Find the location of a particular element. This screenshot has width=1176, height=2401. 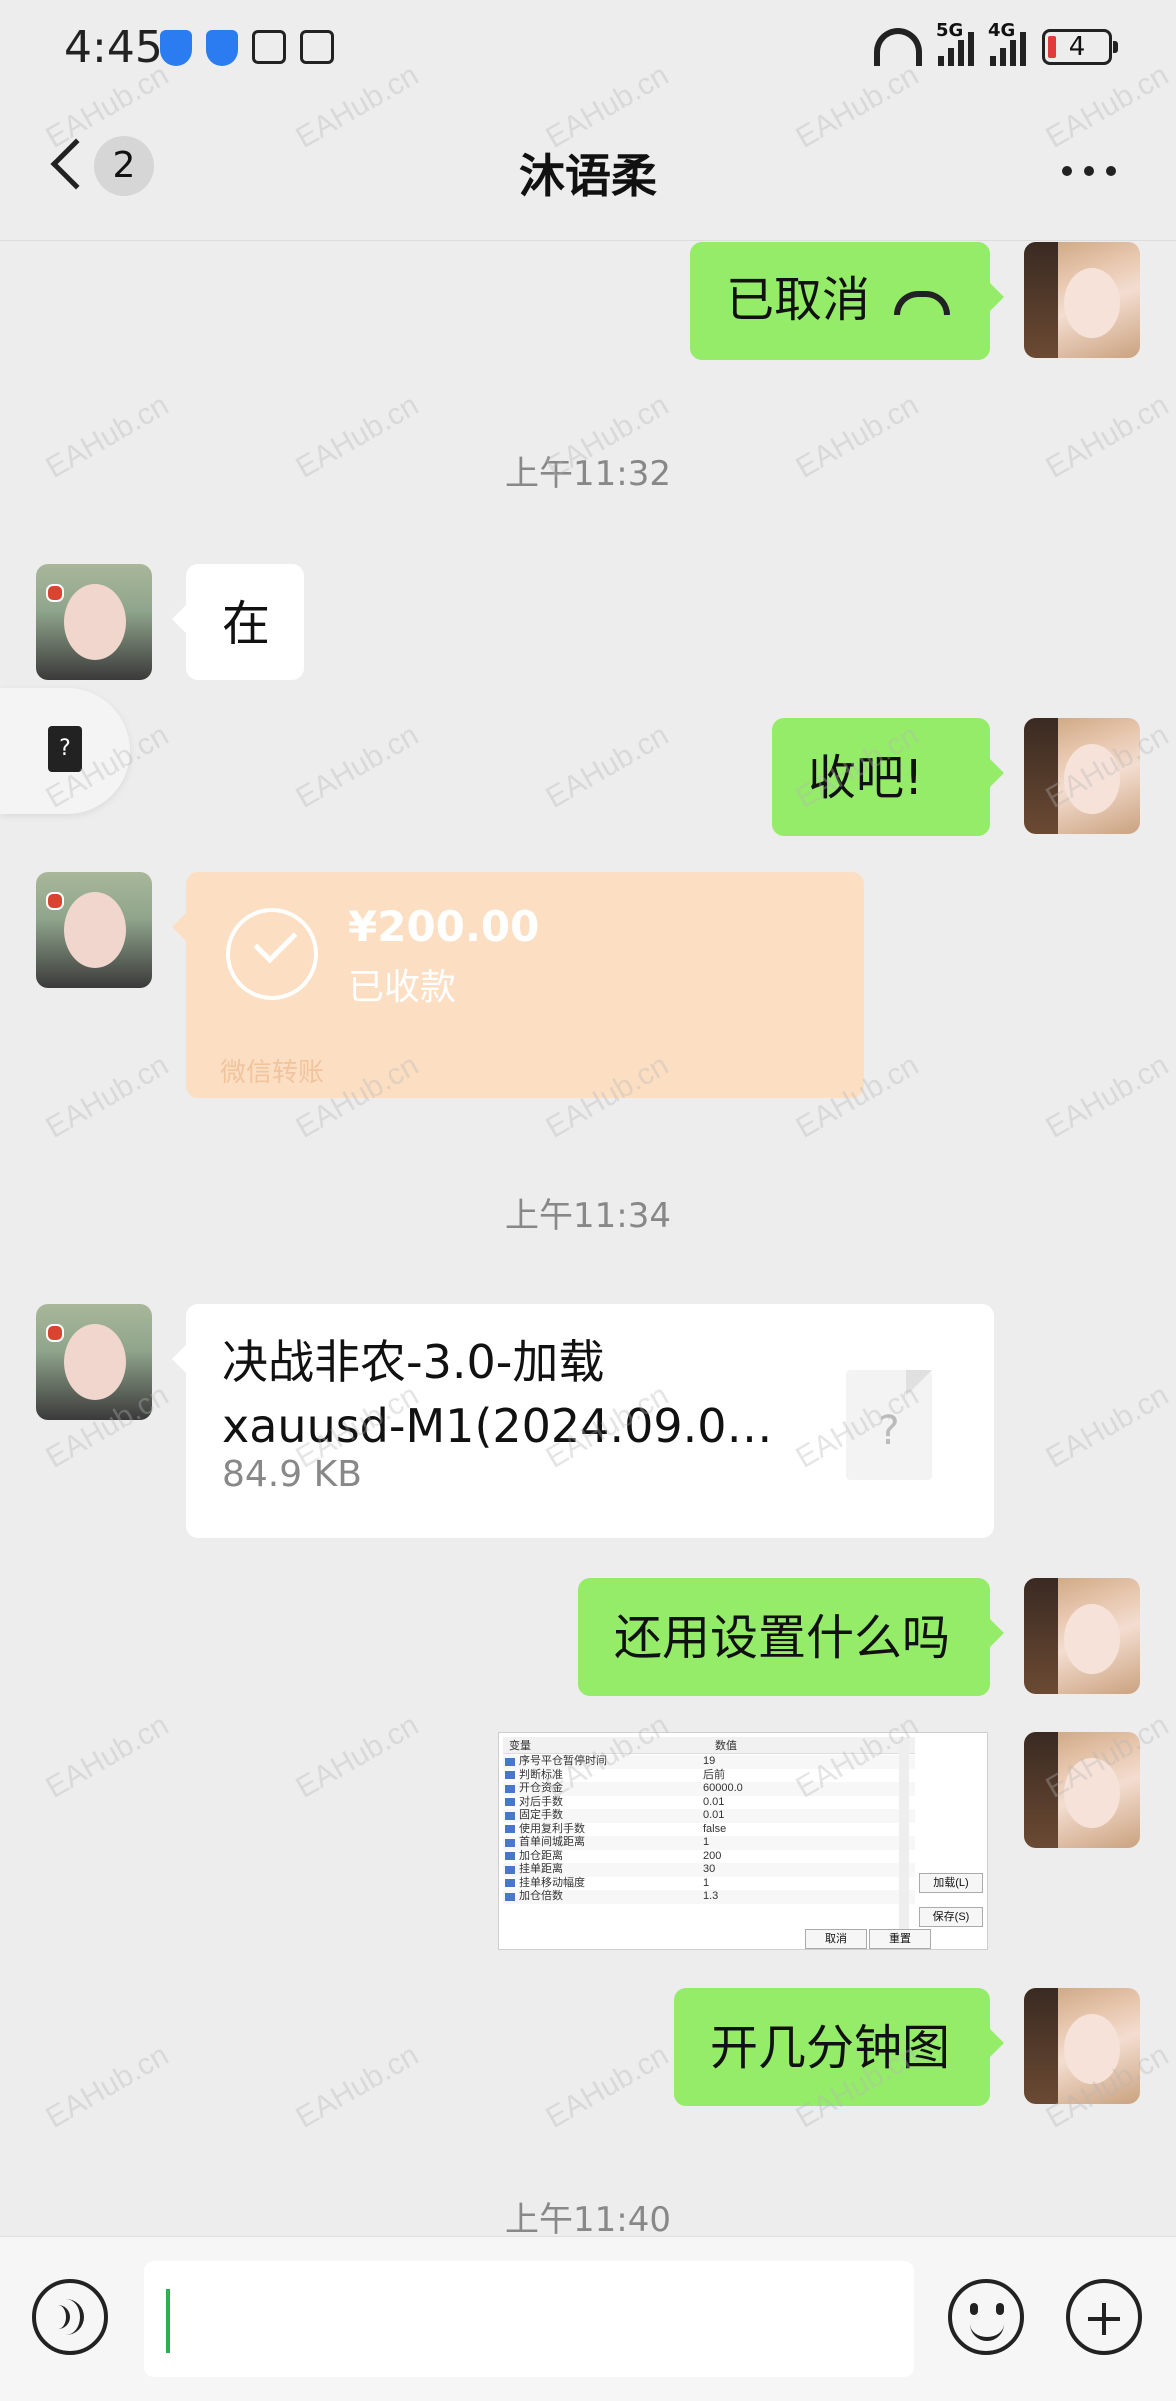

param-value: 30 is located at coordinates (709, 1869).